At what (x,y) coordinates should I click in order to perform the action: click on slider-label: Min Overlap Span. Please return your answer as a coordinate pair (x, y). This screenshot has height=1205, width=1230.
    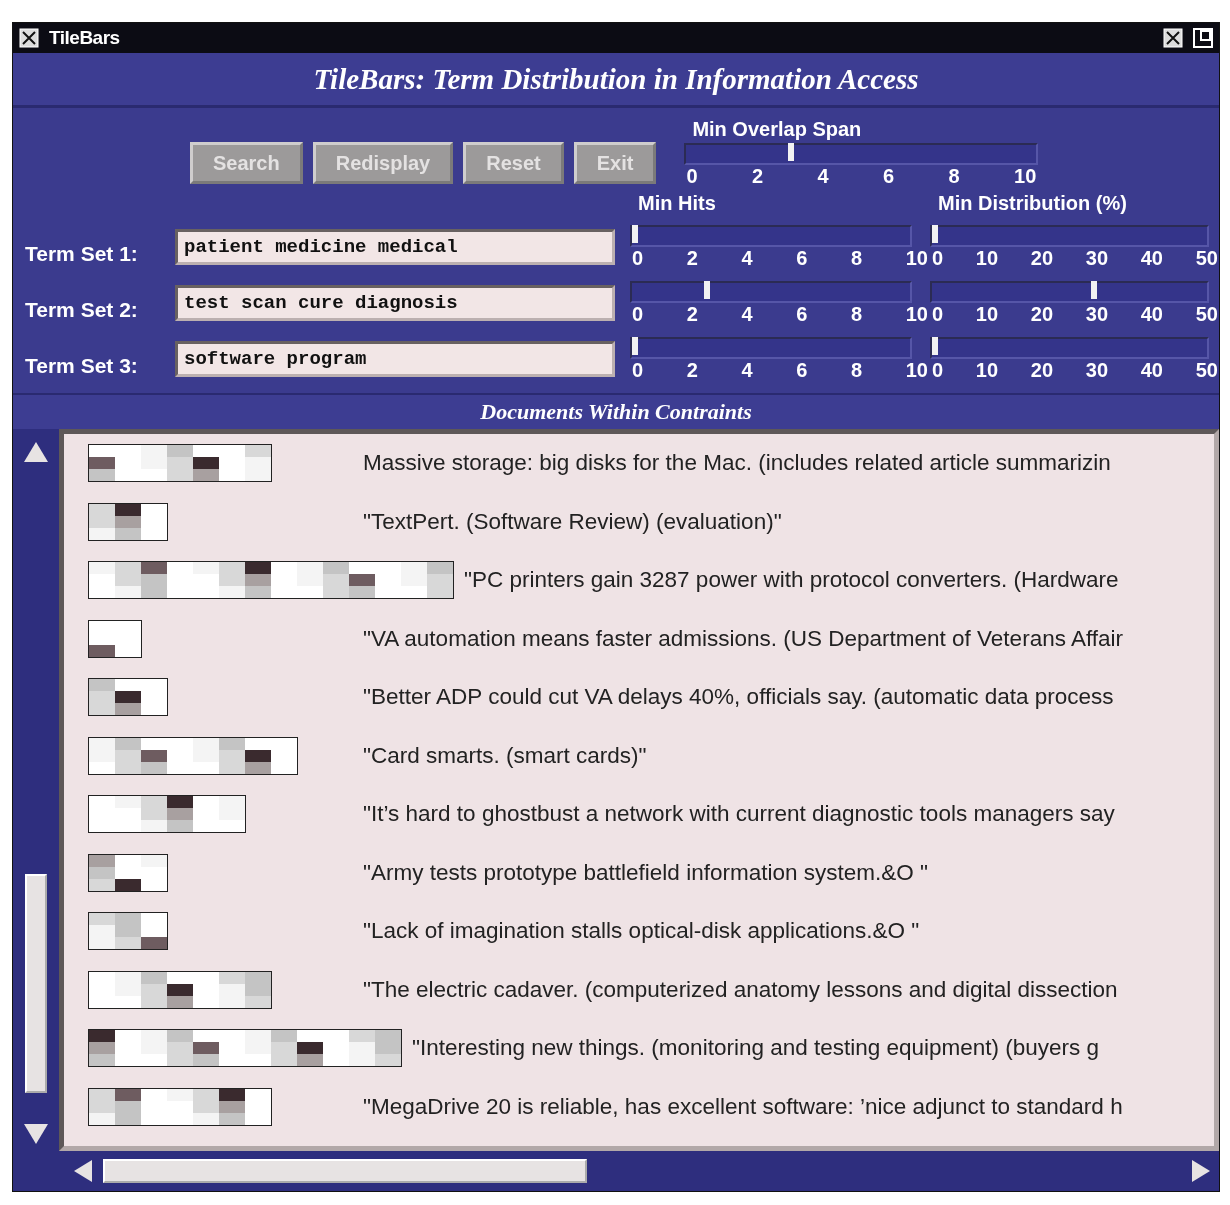
    Looking at the image, I should click on (777, 129).